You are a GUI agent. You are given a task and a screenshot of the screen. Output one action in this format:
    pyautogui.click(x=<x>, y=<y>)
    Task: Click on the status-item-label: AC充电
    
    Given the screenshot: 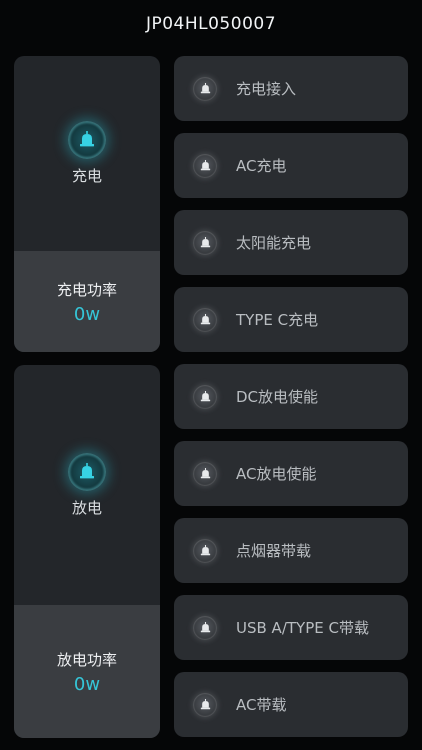 What is the action you would take?
    pyautogui.click(x=261, y=166)
    